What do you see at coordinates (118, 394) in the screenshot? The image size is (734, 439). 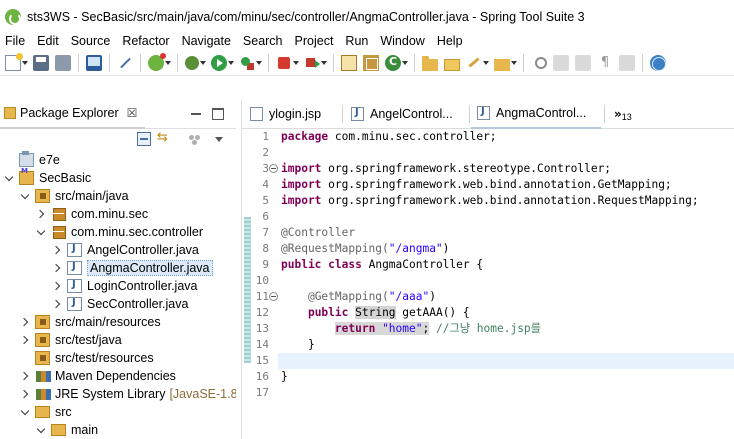 I see `tree-item: JRE System Library [JavaSE-1.8]` at bounding box center [118, 394].